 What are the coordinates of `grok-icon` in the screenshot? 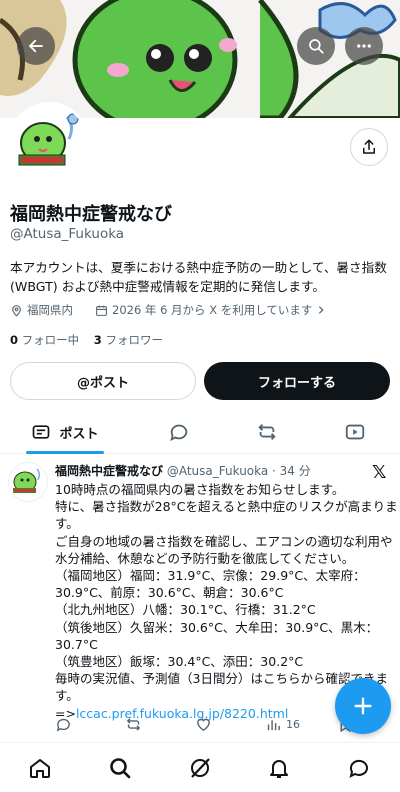 It's located at (200, 768).